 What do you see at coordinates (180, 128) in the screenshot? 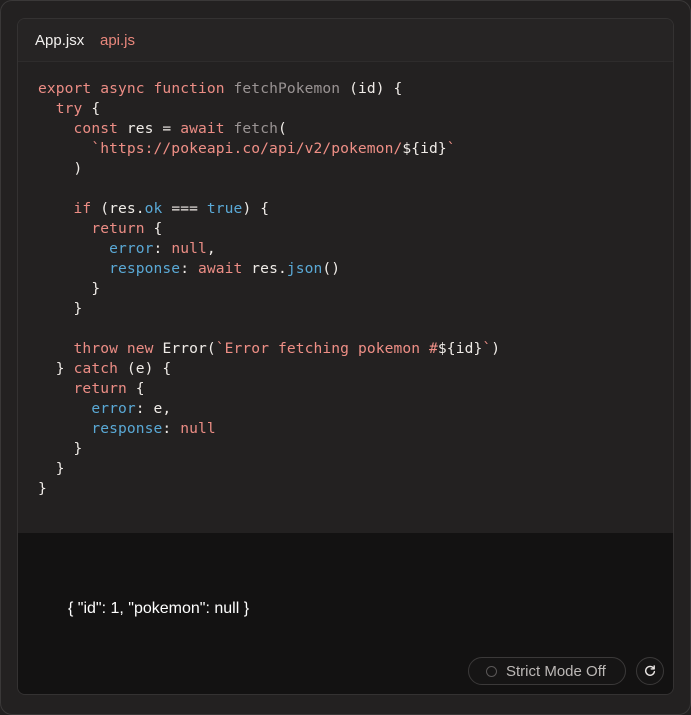
I see `code-line: const res = await fetch(` at bounding box center [180, 128].